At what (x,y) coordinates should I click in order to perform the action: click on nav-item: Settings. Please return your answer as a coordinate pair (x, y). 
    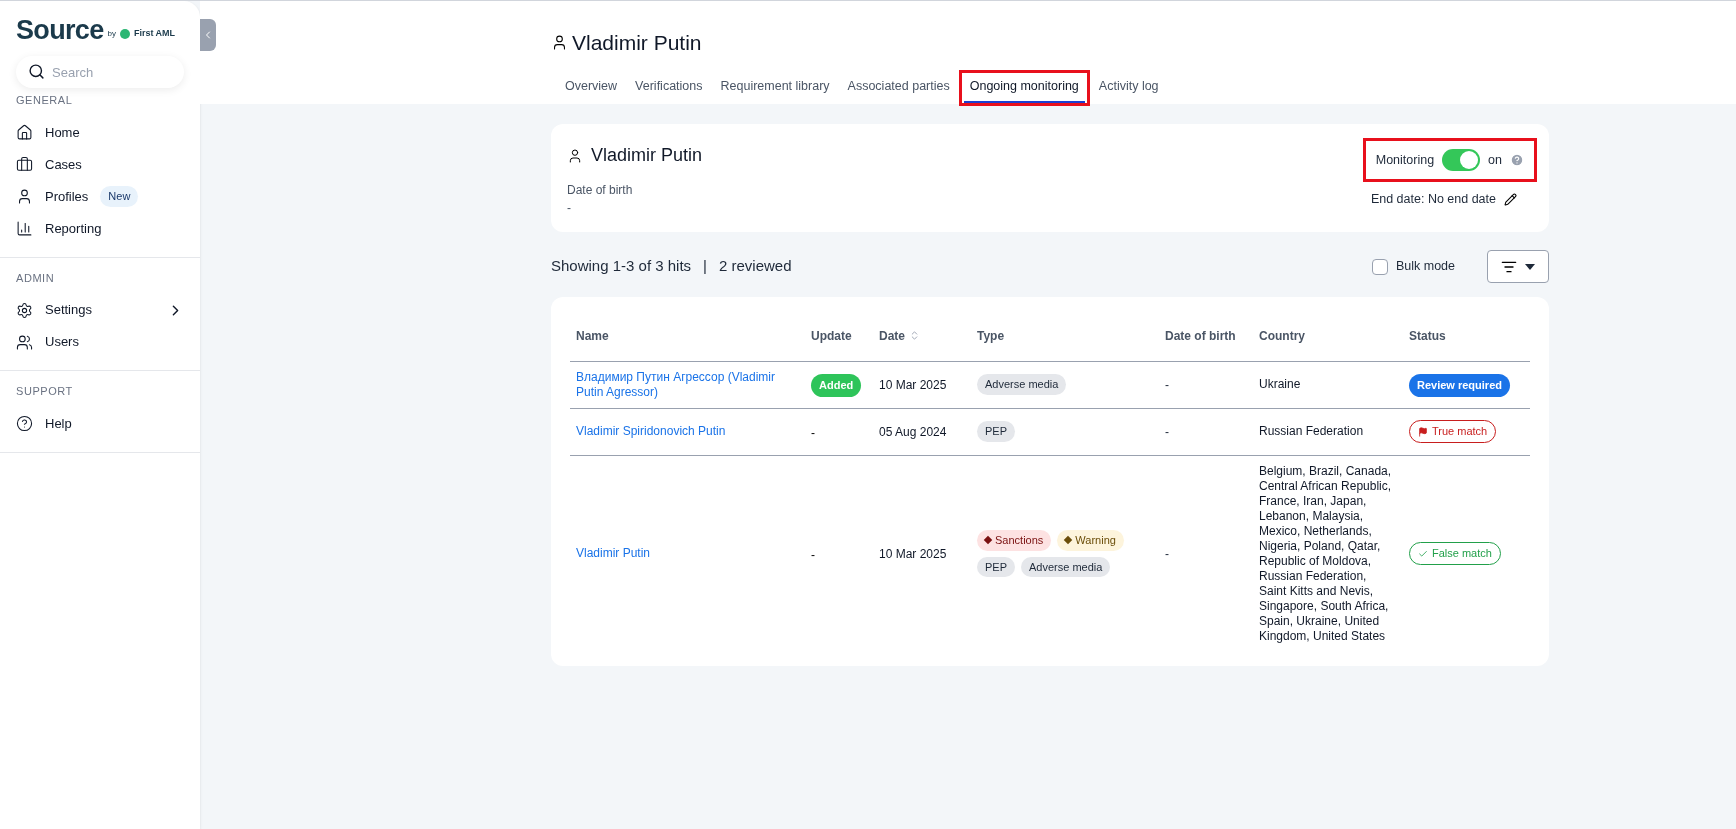
    Looking at the image, I should click on (100, 310).